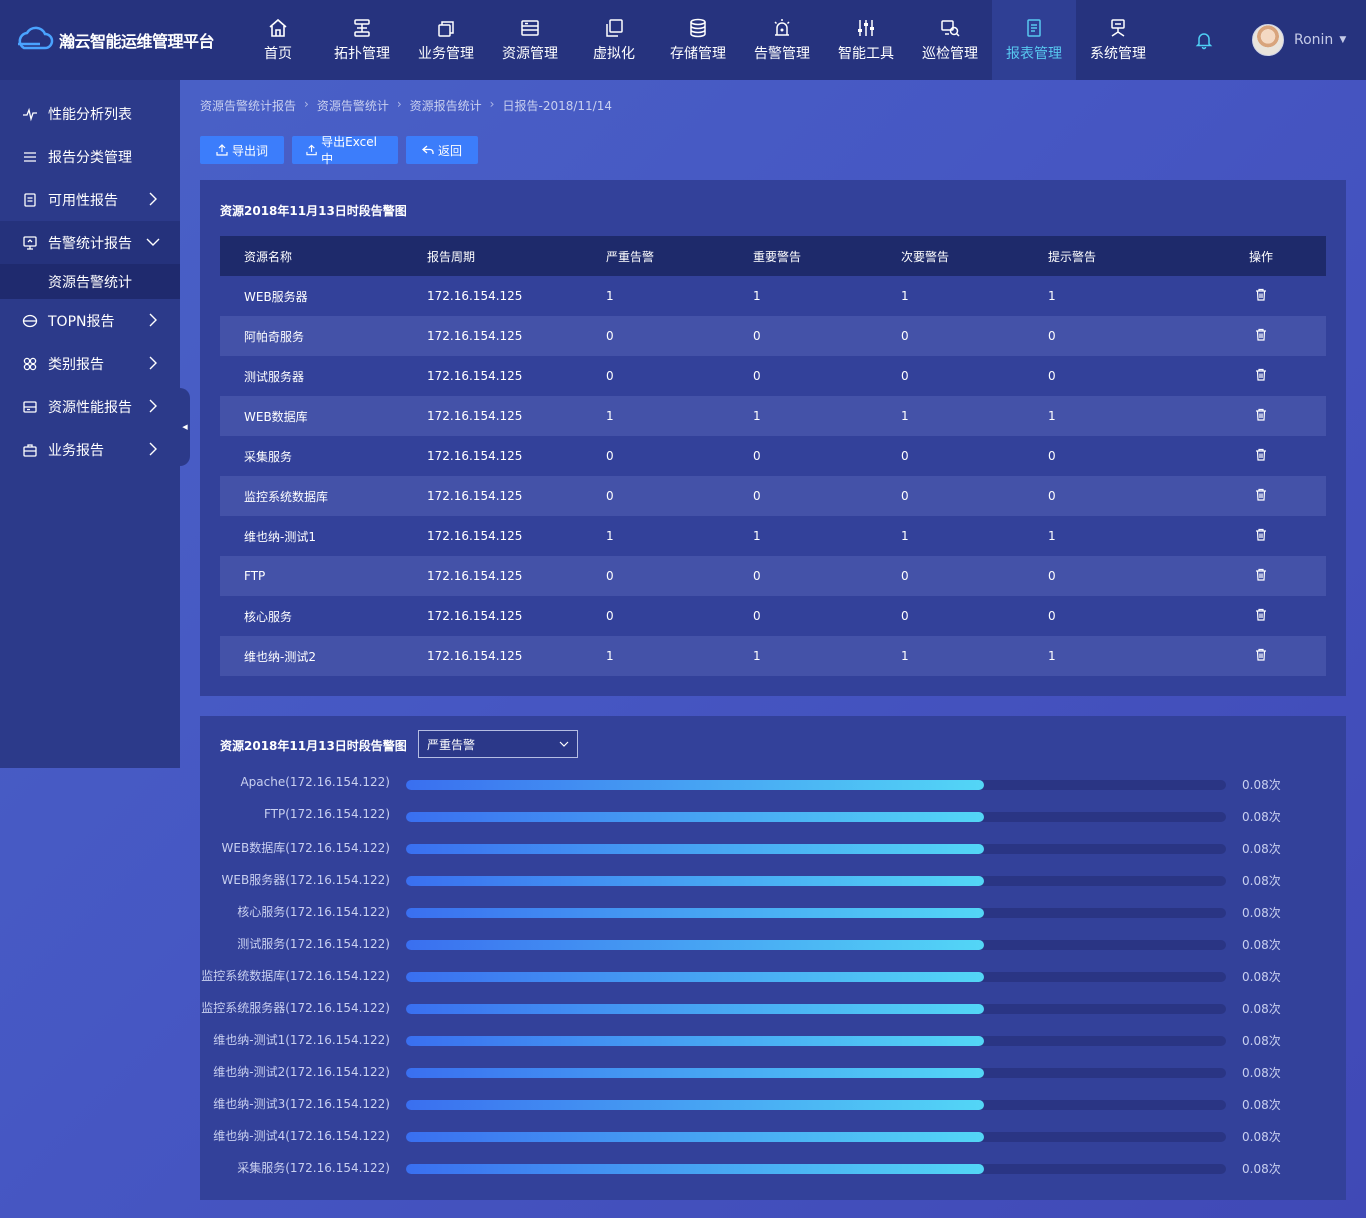  What do you see at coordinates (1034, 40) in the screenshot?
I see `nav-item-report: 报表管理` at bounding box center [1034, 40].